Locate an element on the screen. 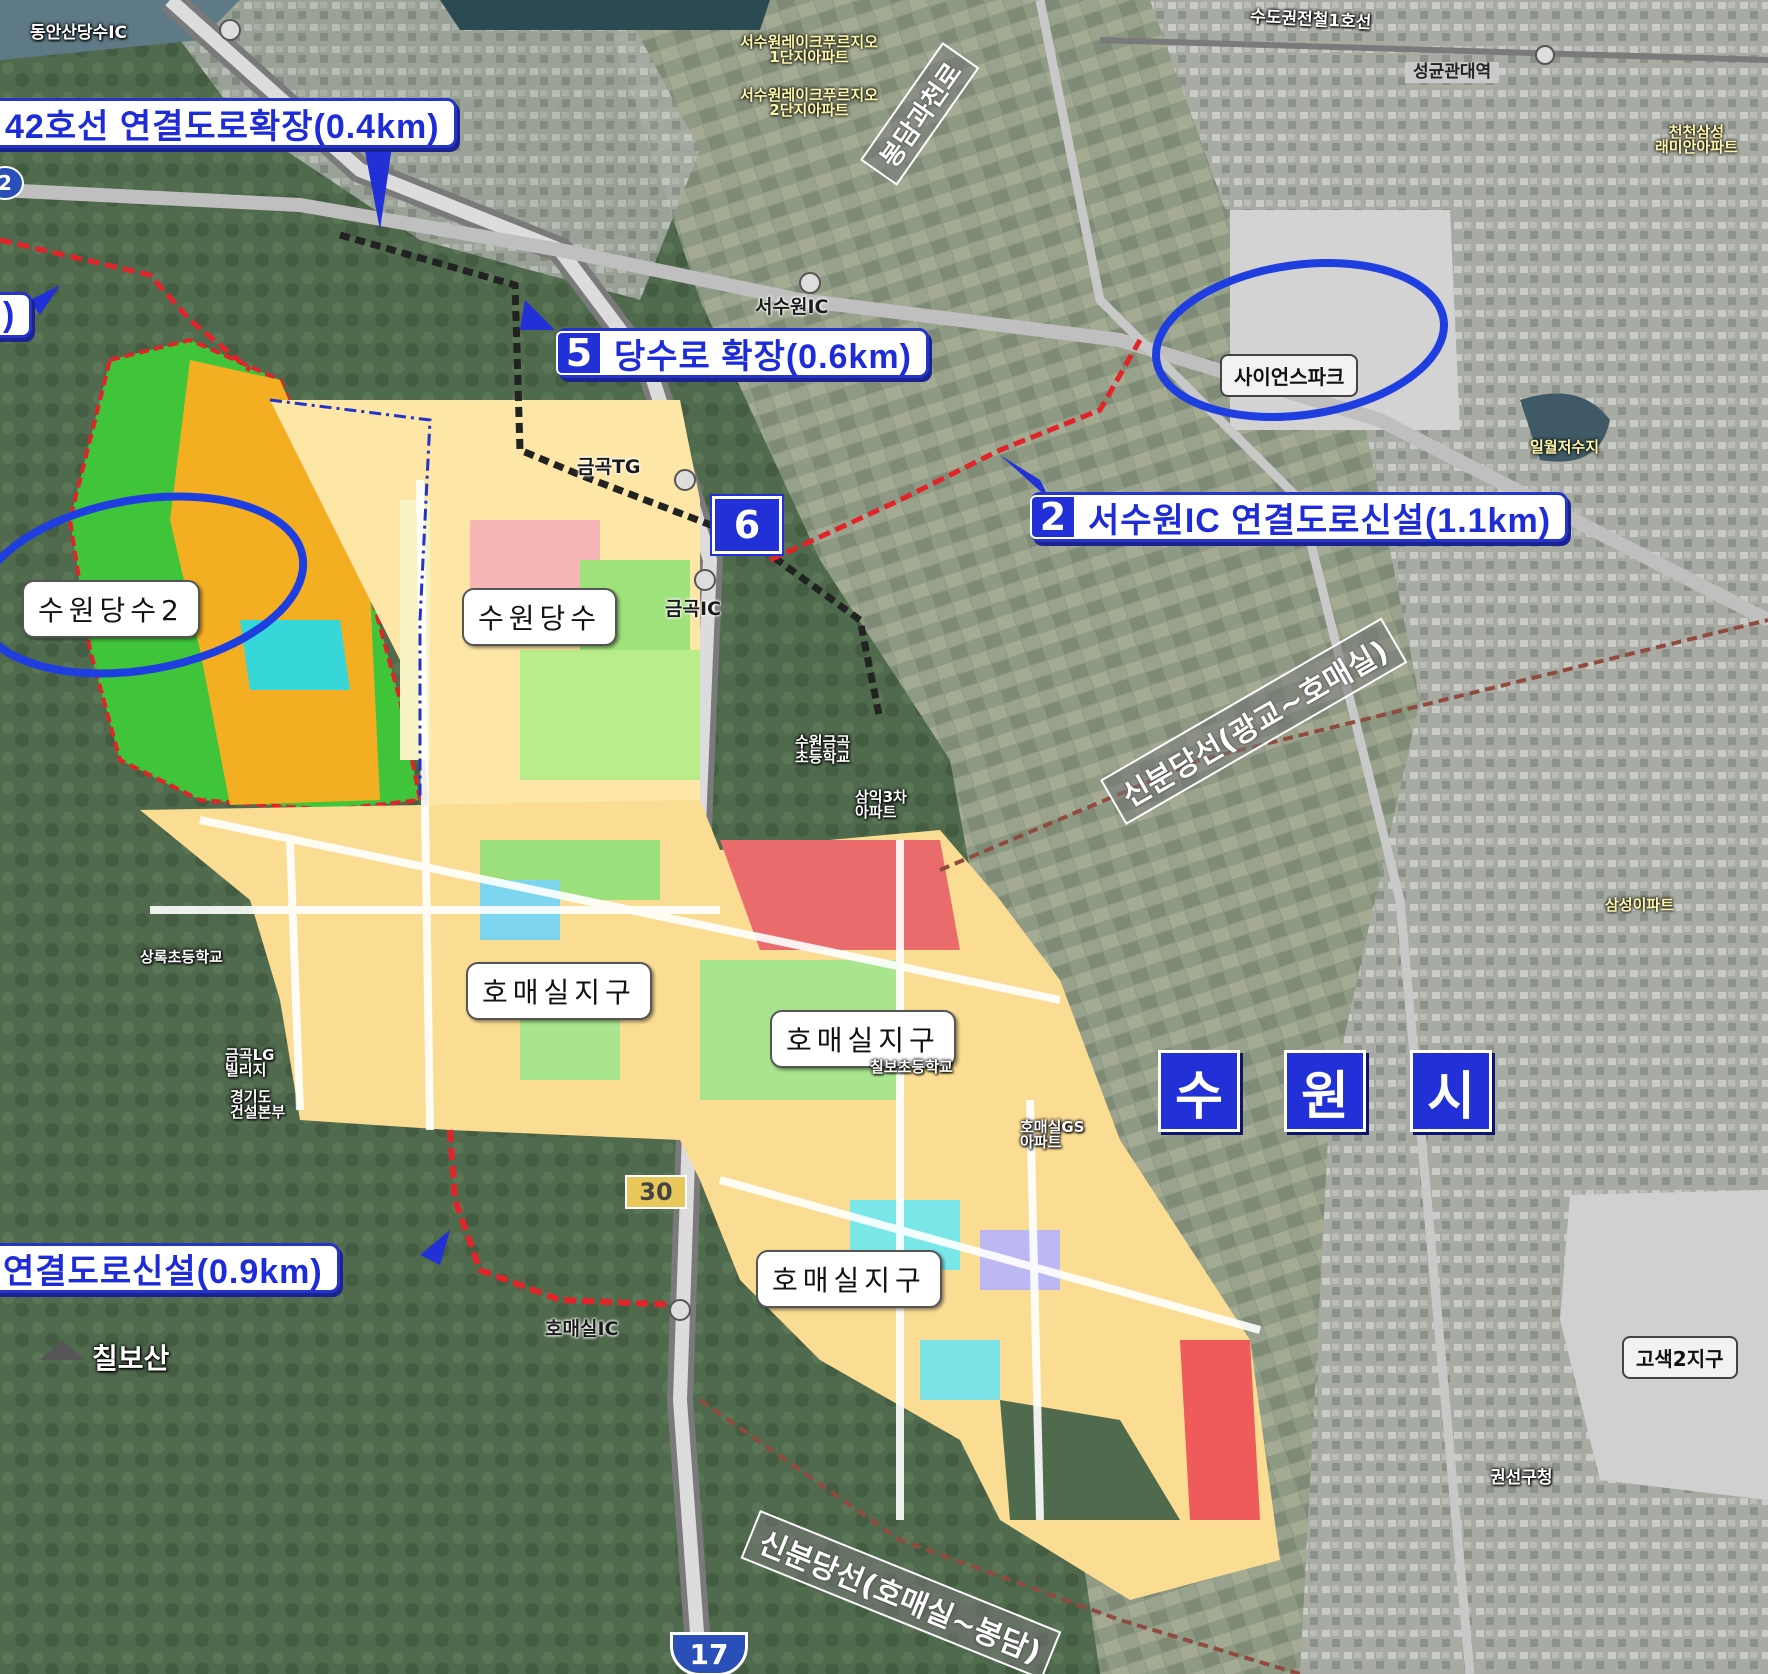 This screenshot has width=1768, height=1674. ic-label-homaesil: 호매실IC is located at coordinates (582, 1329).